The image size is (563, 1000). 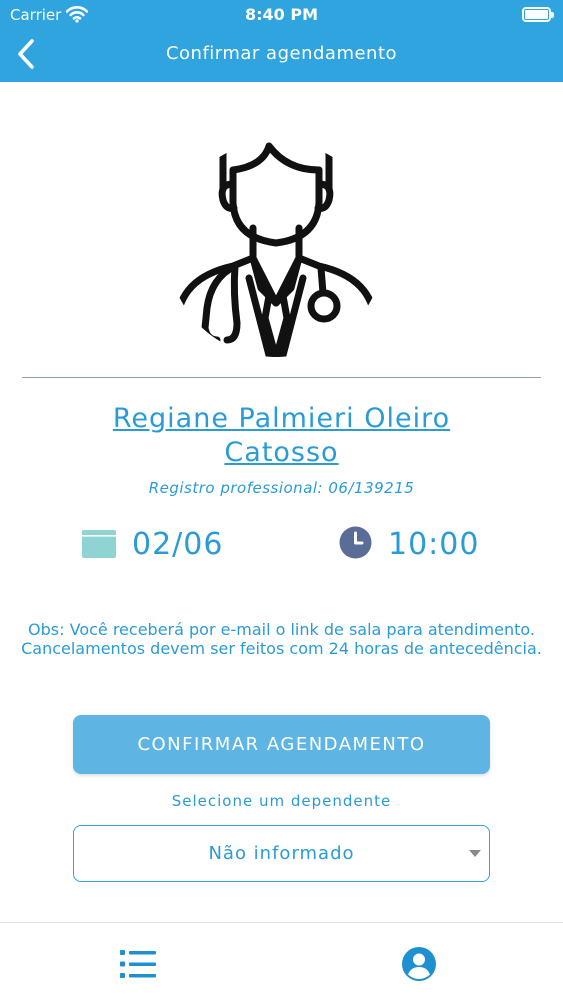 What do you see at coordinates (281, 744) in the screenshot?
I see `confirm-appointment-button: CONFIRMAR AGENDAMENTO` at bounding box center [281, 744].